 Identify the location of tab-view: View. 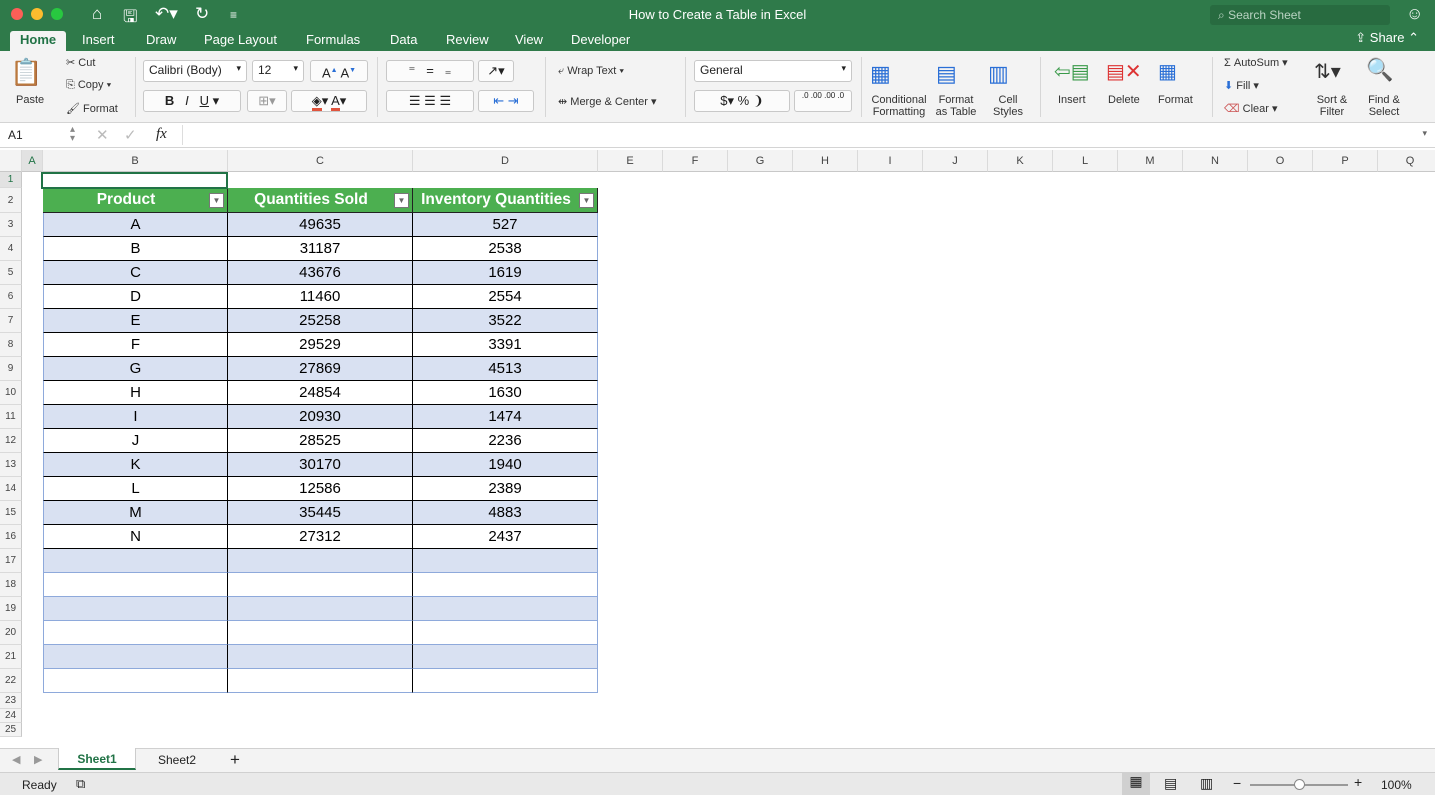
(529, 41).